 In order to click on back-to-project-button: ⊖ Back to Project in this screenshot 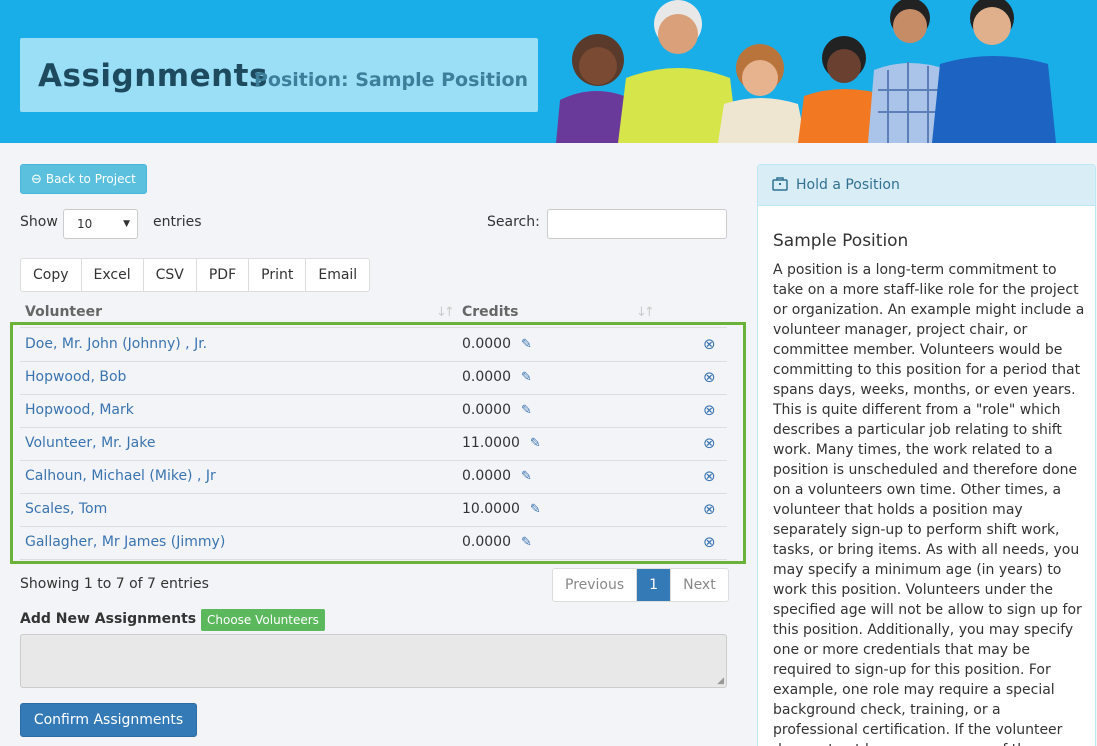, I will do `click(83, 179)`.